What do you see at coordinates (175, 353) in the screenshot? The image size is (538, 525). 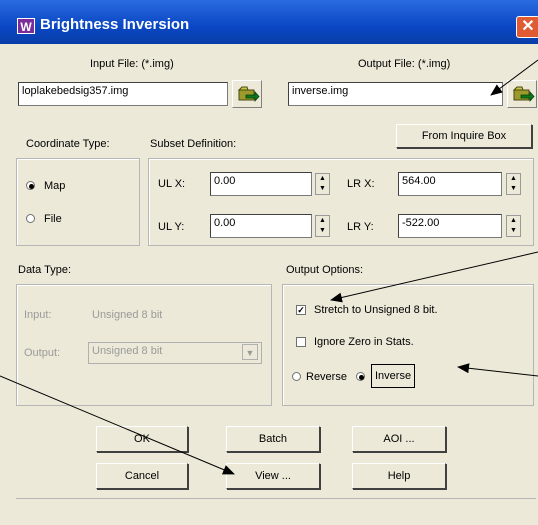 I see `data-output-select: Unsigned 8 bit` at bounding box center [175, 353].